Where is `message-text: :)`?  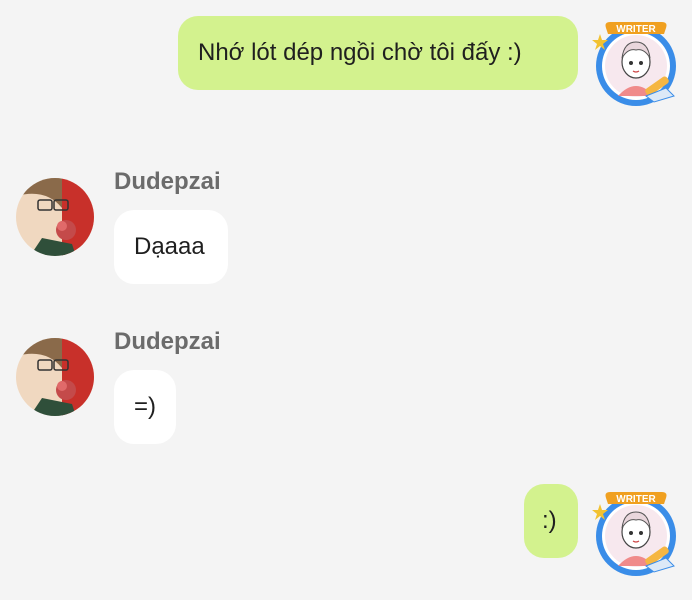
message-text: :) is located at coordinates (549, 520).